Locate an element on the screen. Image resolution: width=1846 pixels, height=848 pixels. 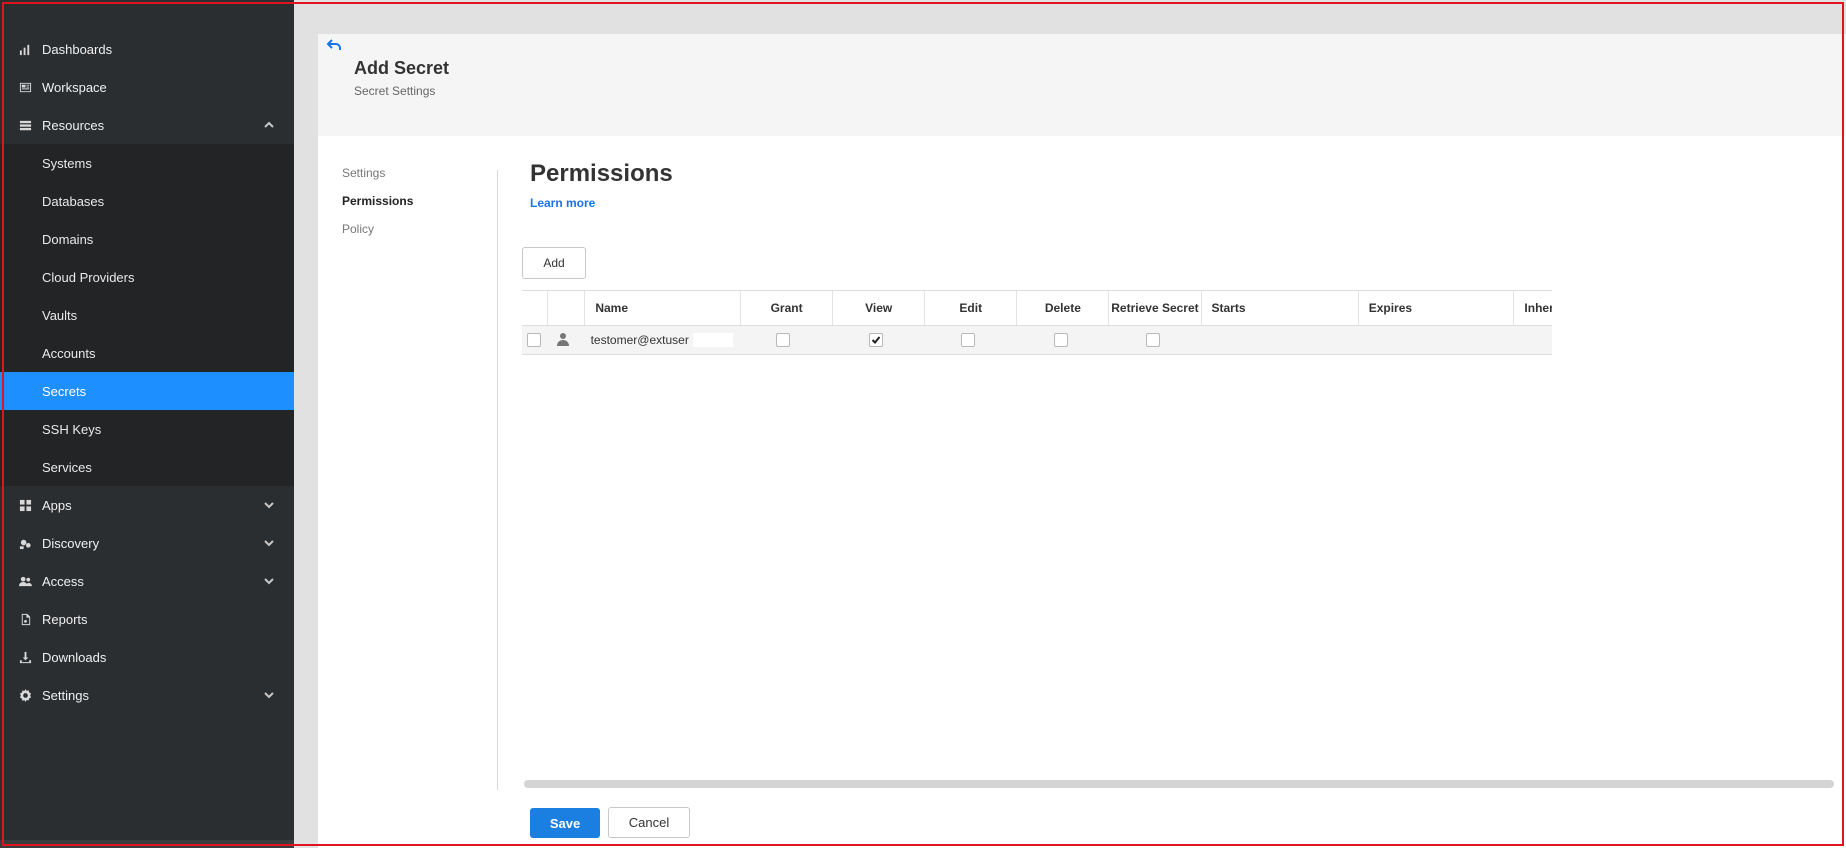
subnav-settings: Settings is located at coordinates (422, 180).